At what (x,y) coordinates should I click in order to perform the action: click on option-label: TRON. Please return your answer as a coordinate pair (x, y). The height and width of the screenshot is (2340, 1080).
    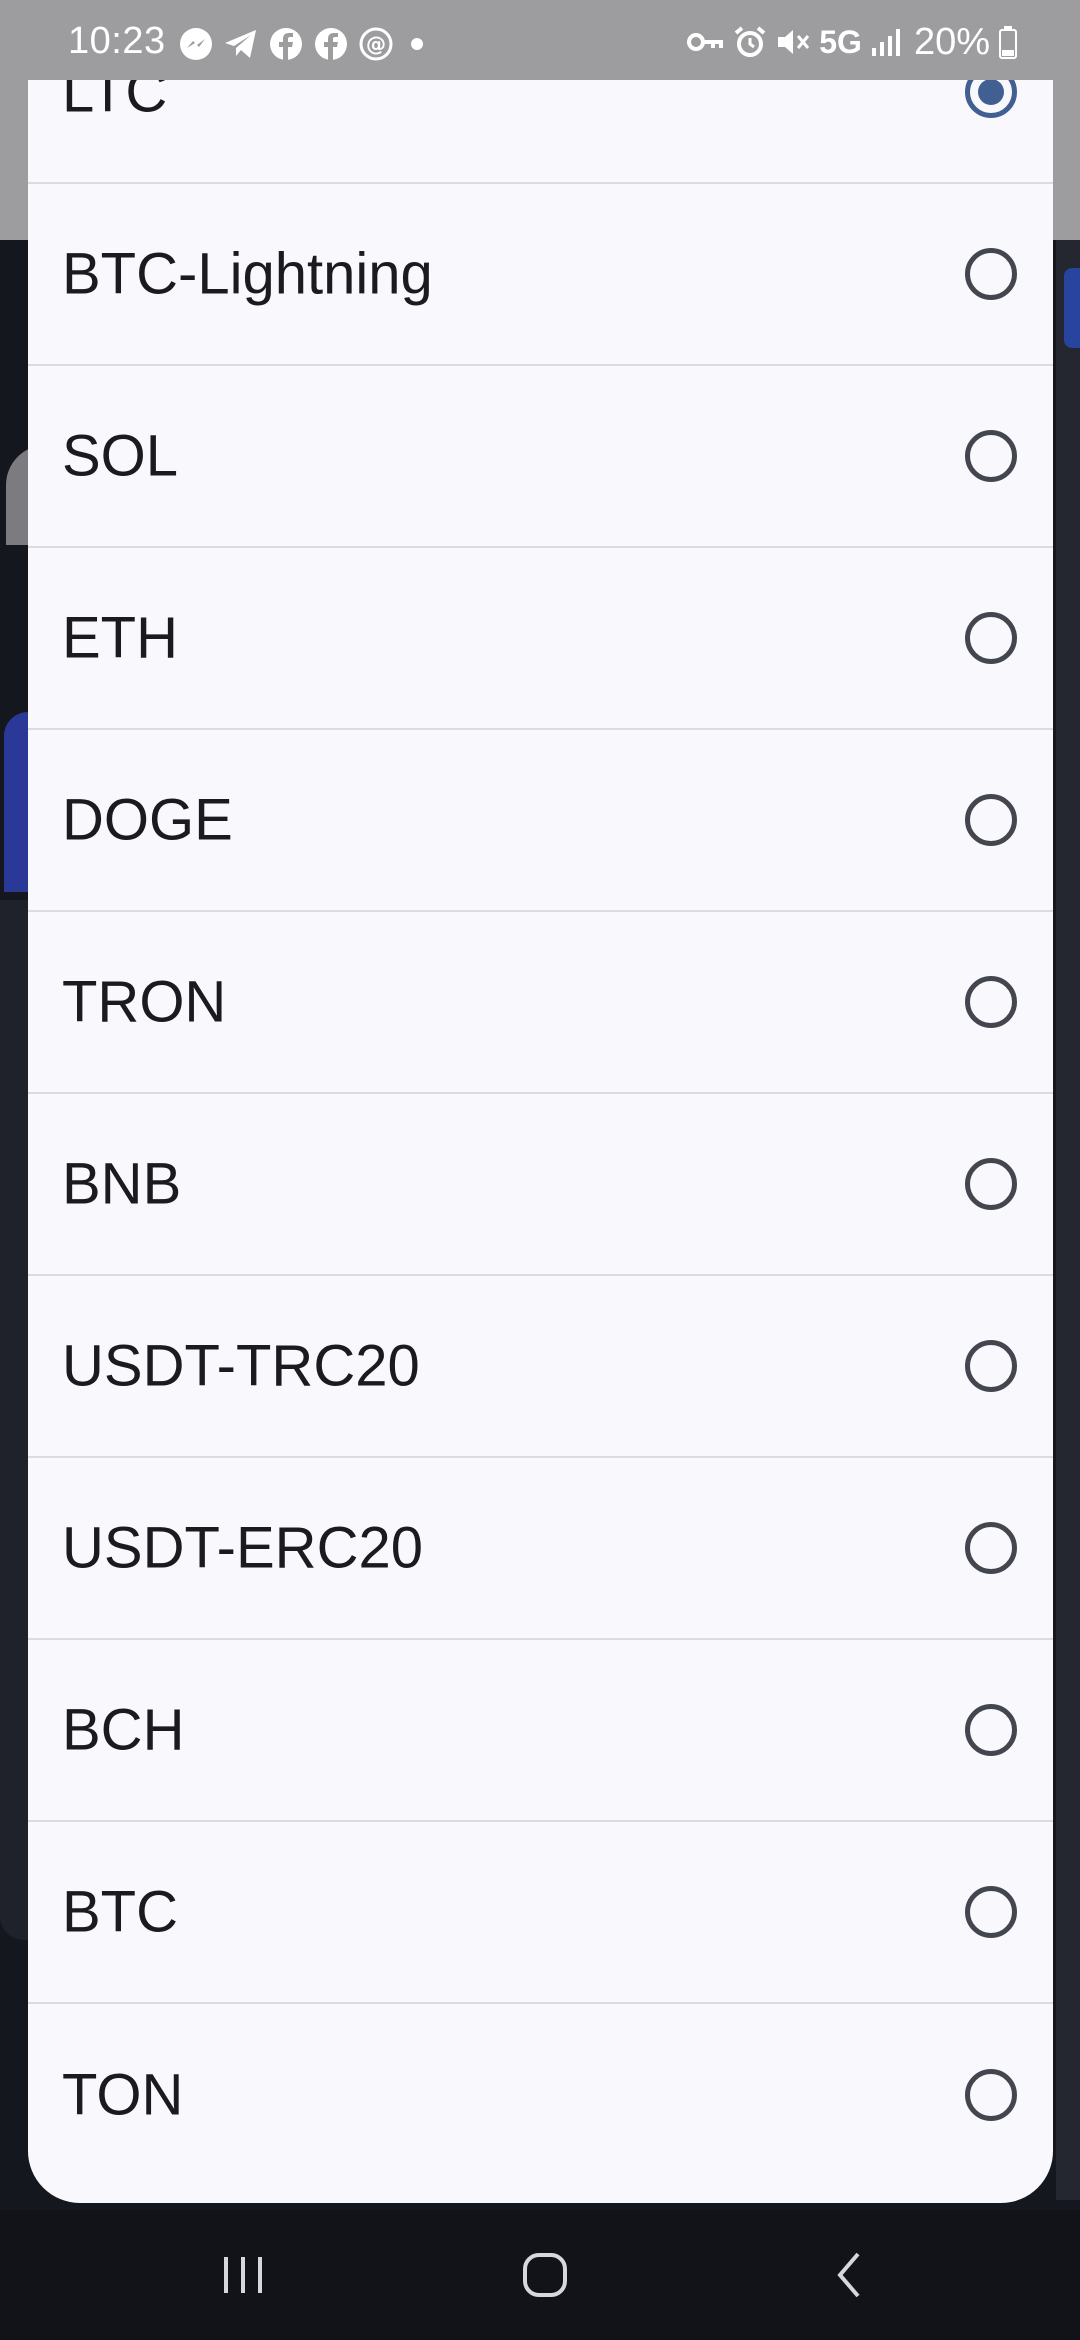
    Looking at the image, I should click on (144, 1002).